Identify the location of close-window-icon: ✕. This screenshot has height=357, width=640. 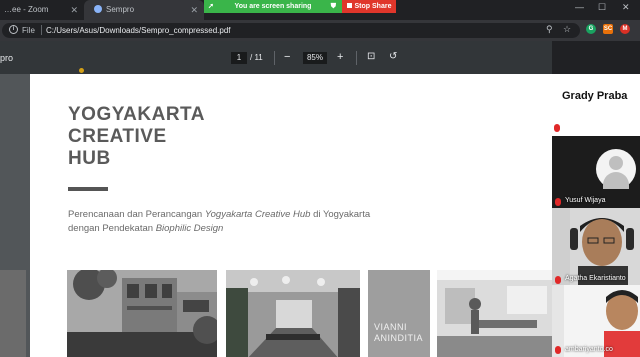
(626, 7).